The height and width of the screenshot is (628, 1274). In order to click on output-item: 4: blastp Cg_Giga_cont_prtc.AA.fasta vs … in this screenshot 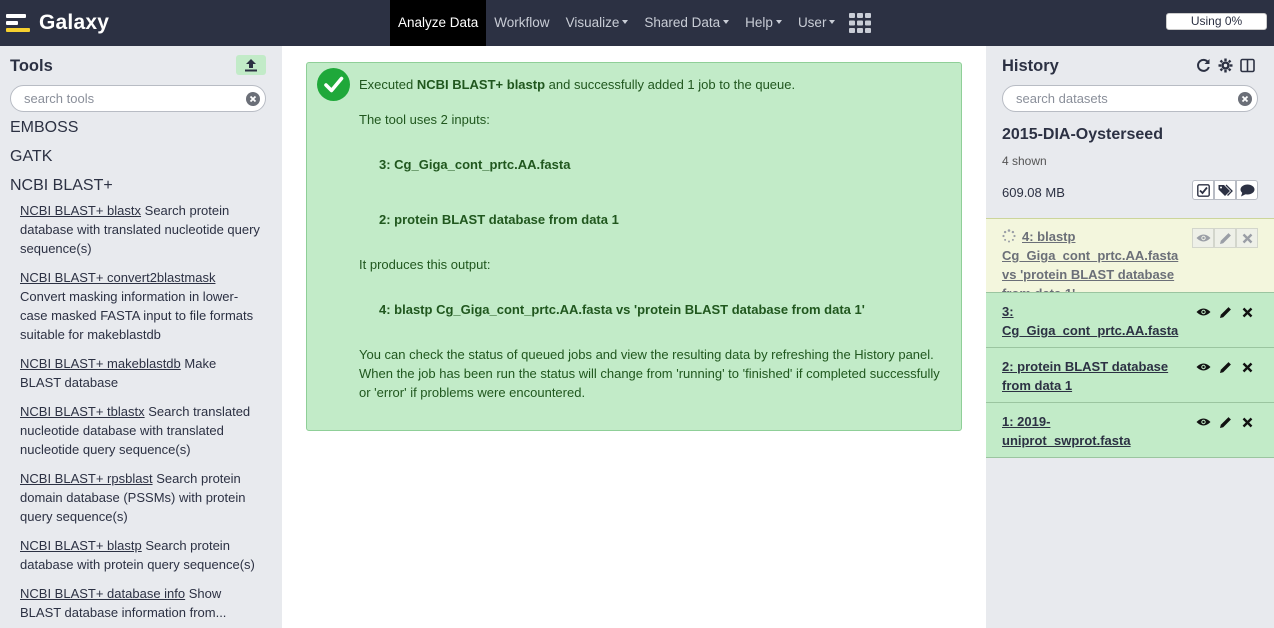, I will do `click(622, 309)`.